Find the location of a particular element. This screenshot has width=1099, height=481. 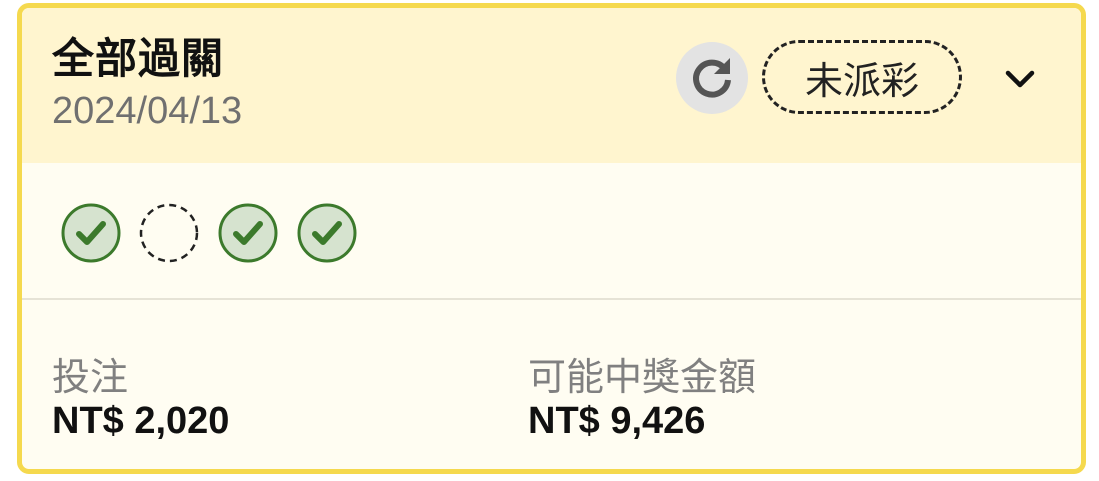

expand-button is located at coordinates (1020, 80).